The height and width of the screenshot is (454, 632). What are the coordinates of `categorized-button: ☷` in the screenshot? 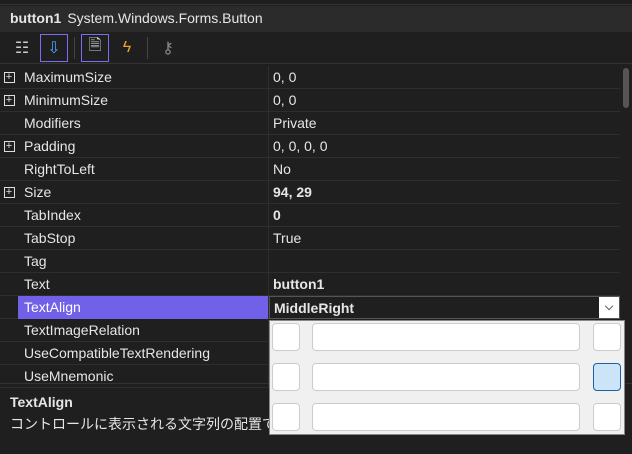 It's located at (22, 48).